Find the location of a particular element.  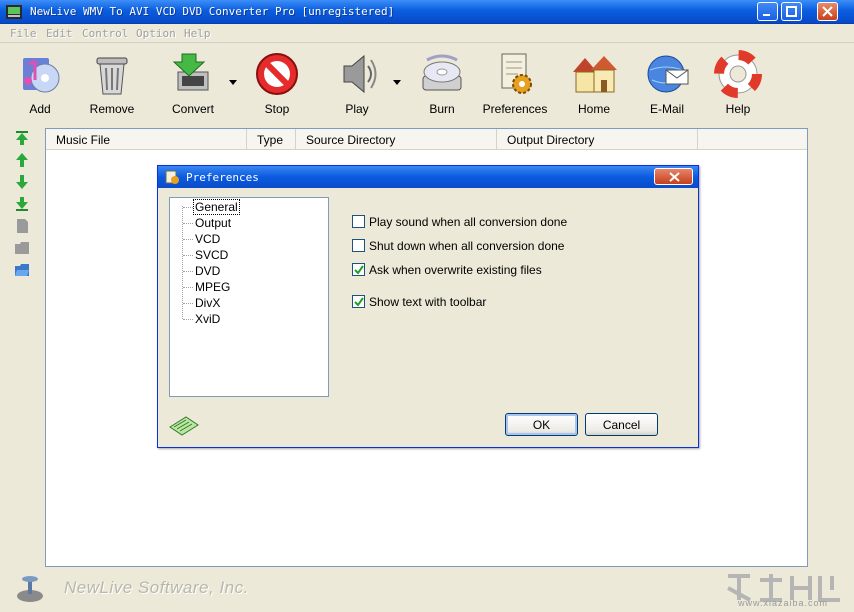

convert-label: Convert is located at coordinates (193, 109).